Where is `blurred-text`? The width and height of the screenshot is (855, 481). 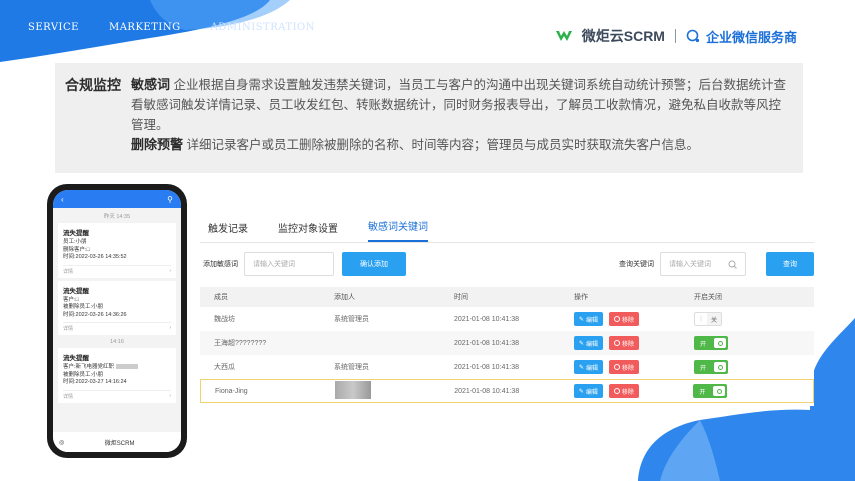
blurred-text is located at coordinates (126, 367).